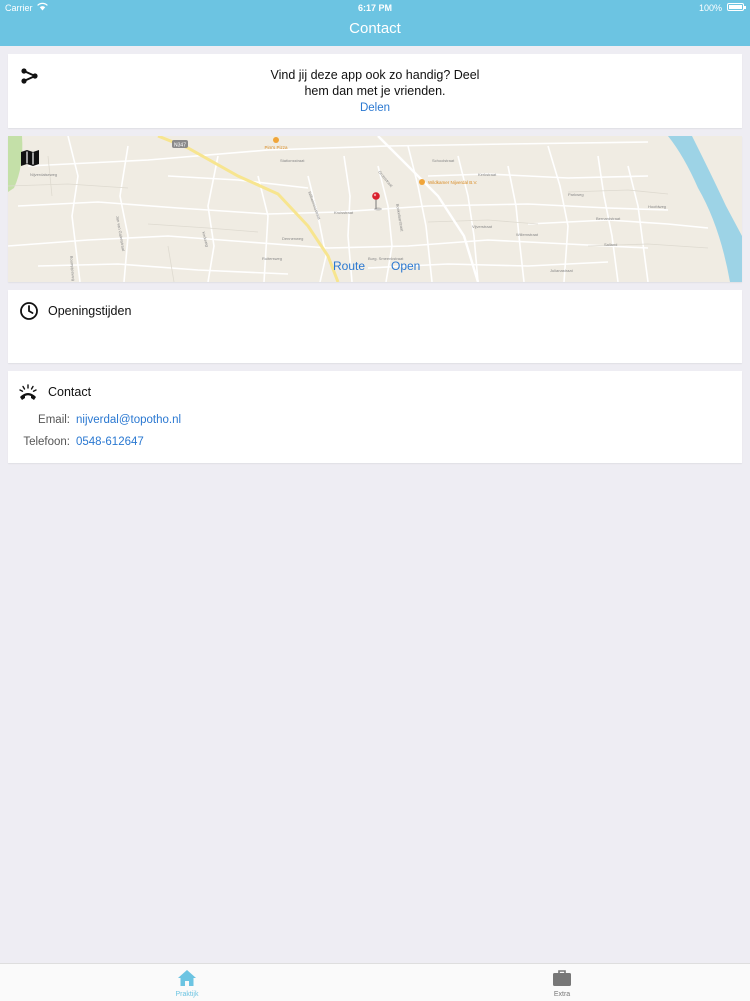 Image resolution: width=750 pixels, height=1001 pixels. Describe the element at coordinates (375, 108) in the screenshot. I see `share-button: Delen` at that location.